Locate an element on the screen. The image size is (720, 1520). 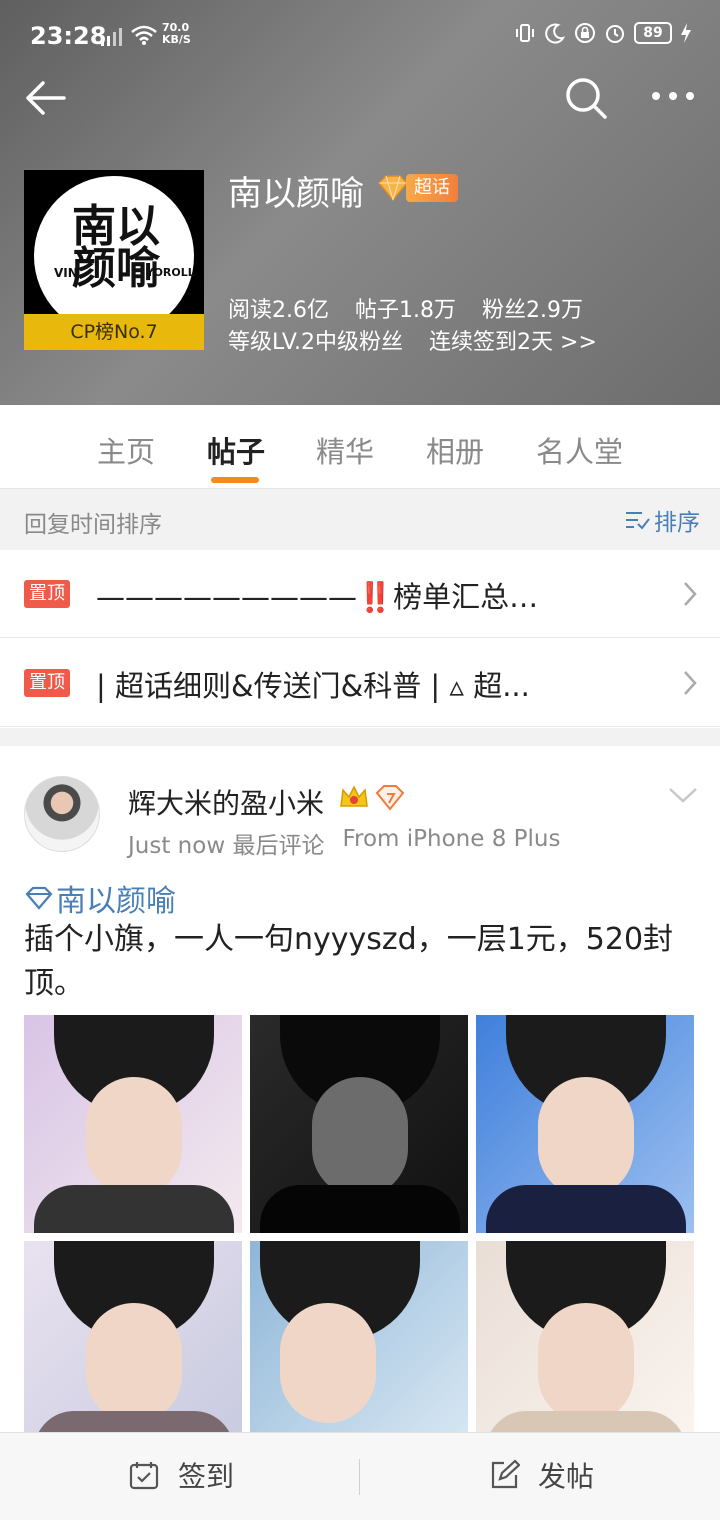
topic-tabs: 主页 帖子 精华 相册 名人堂 is located at coordinates (360, 447).